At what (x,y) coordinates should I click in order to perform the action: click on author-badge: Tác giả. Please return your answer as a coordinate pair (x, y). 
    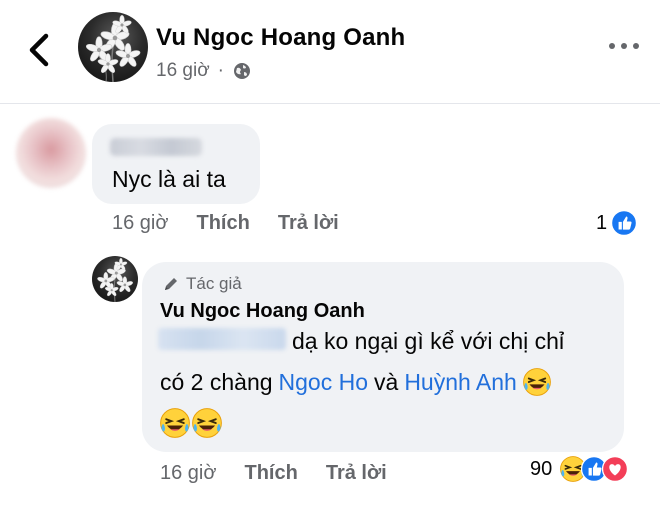
    Looking at the image, I should click on (202, 284).